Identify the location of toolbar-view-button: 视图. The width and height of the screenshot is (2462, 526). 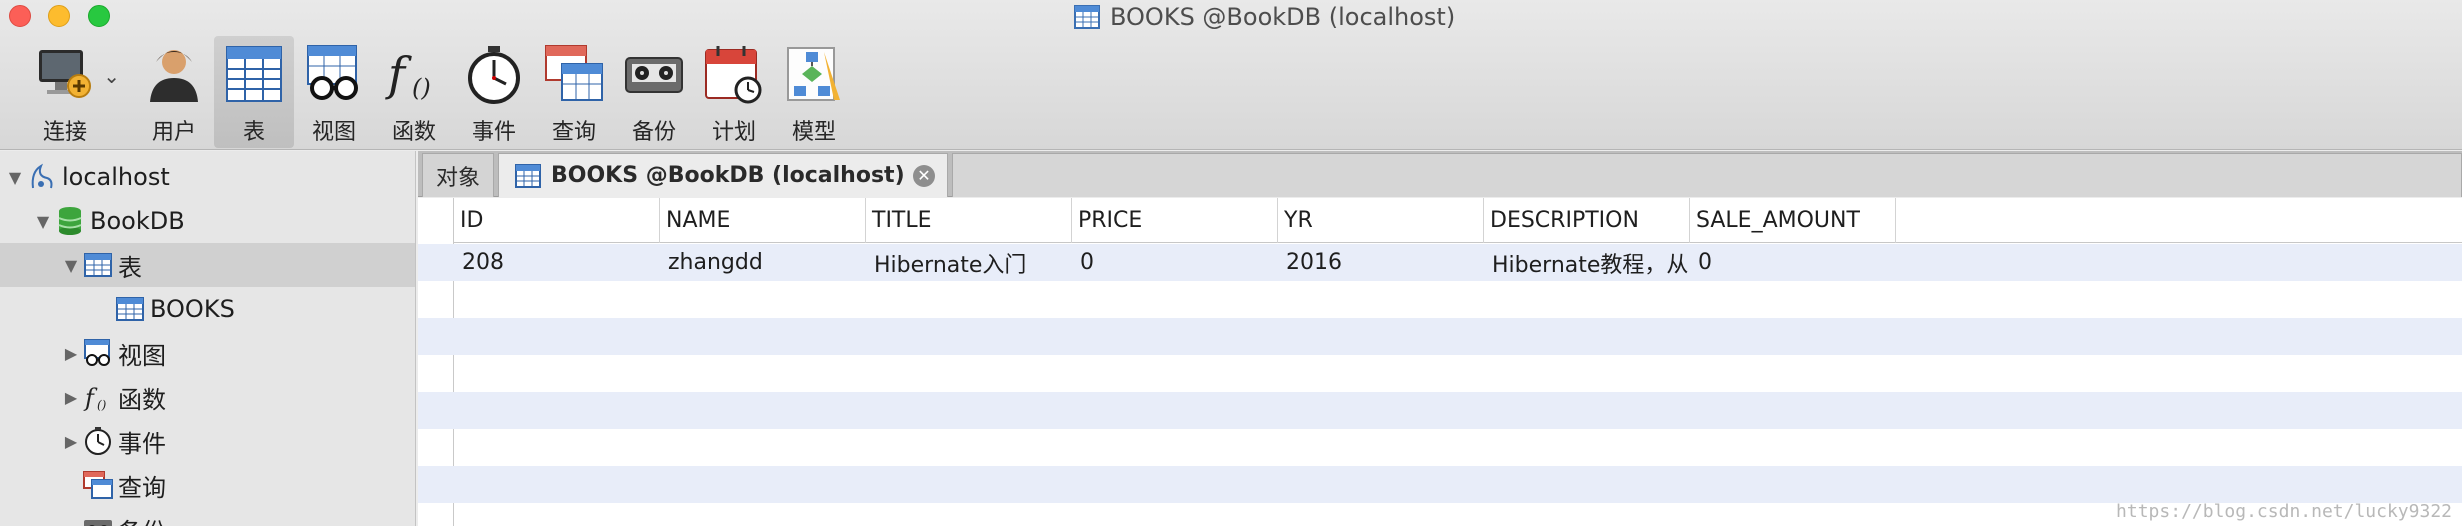
(334, 92).